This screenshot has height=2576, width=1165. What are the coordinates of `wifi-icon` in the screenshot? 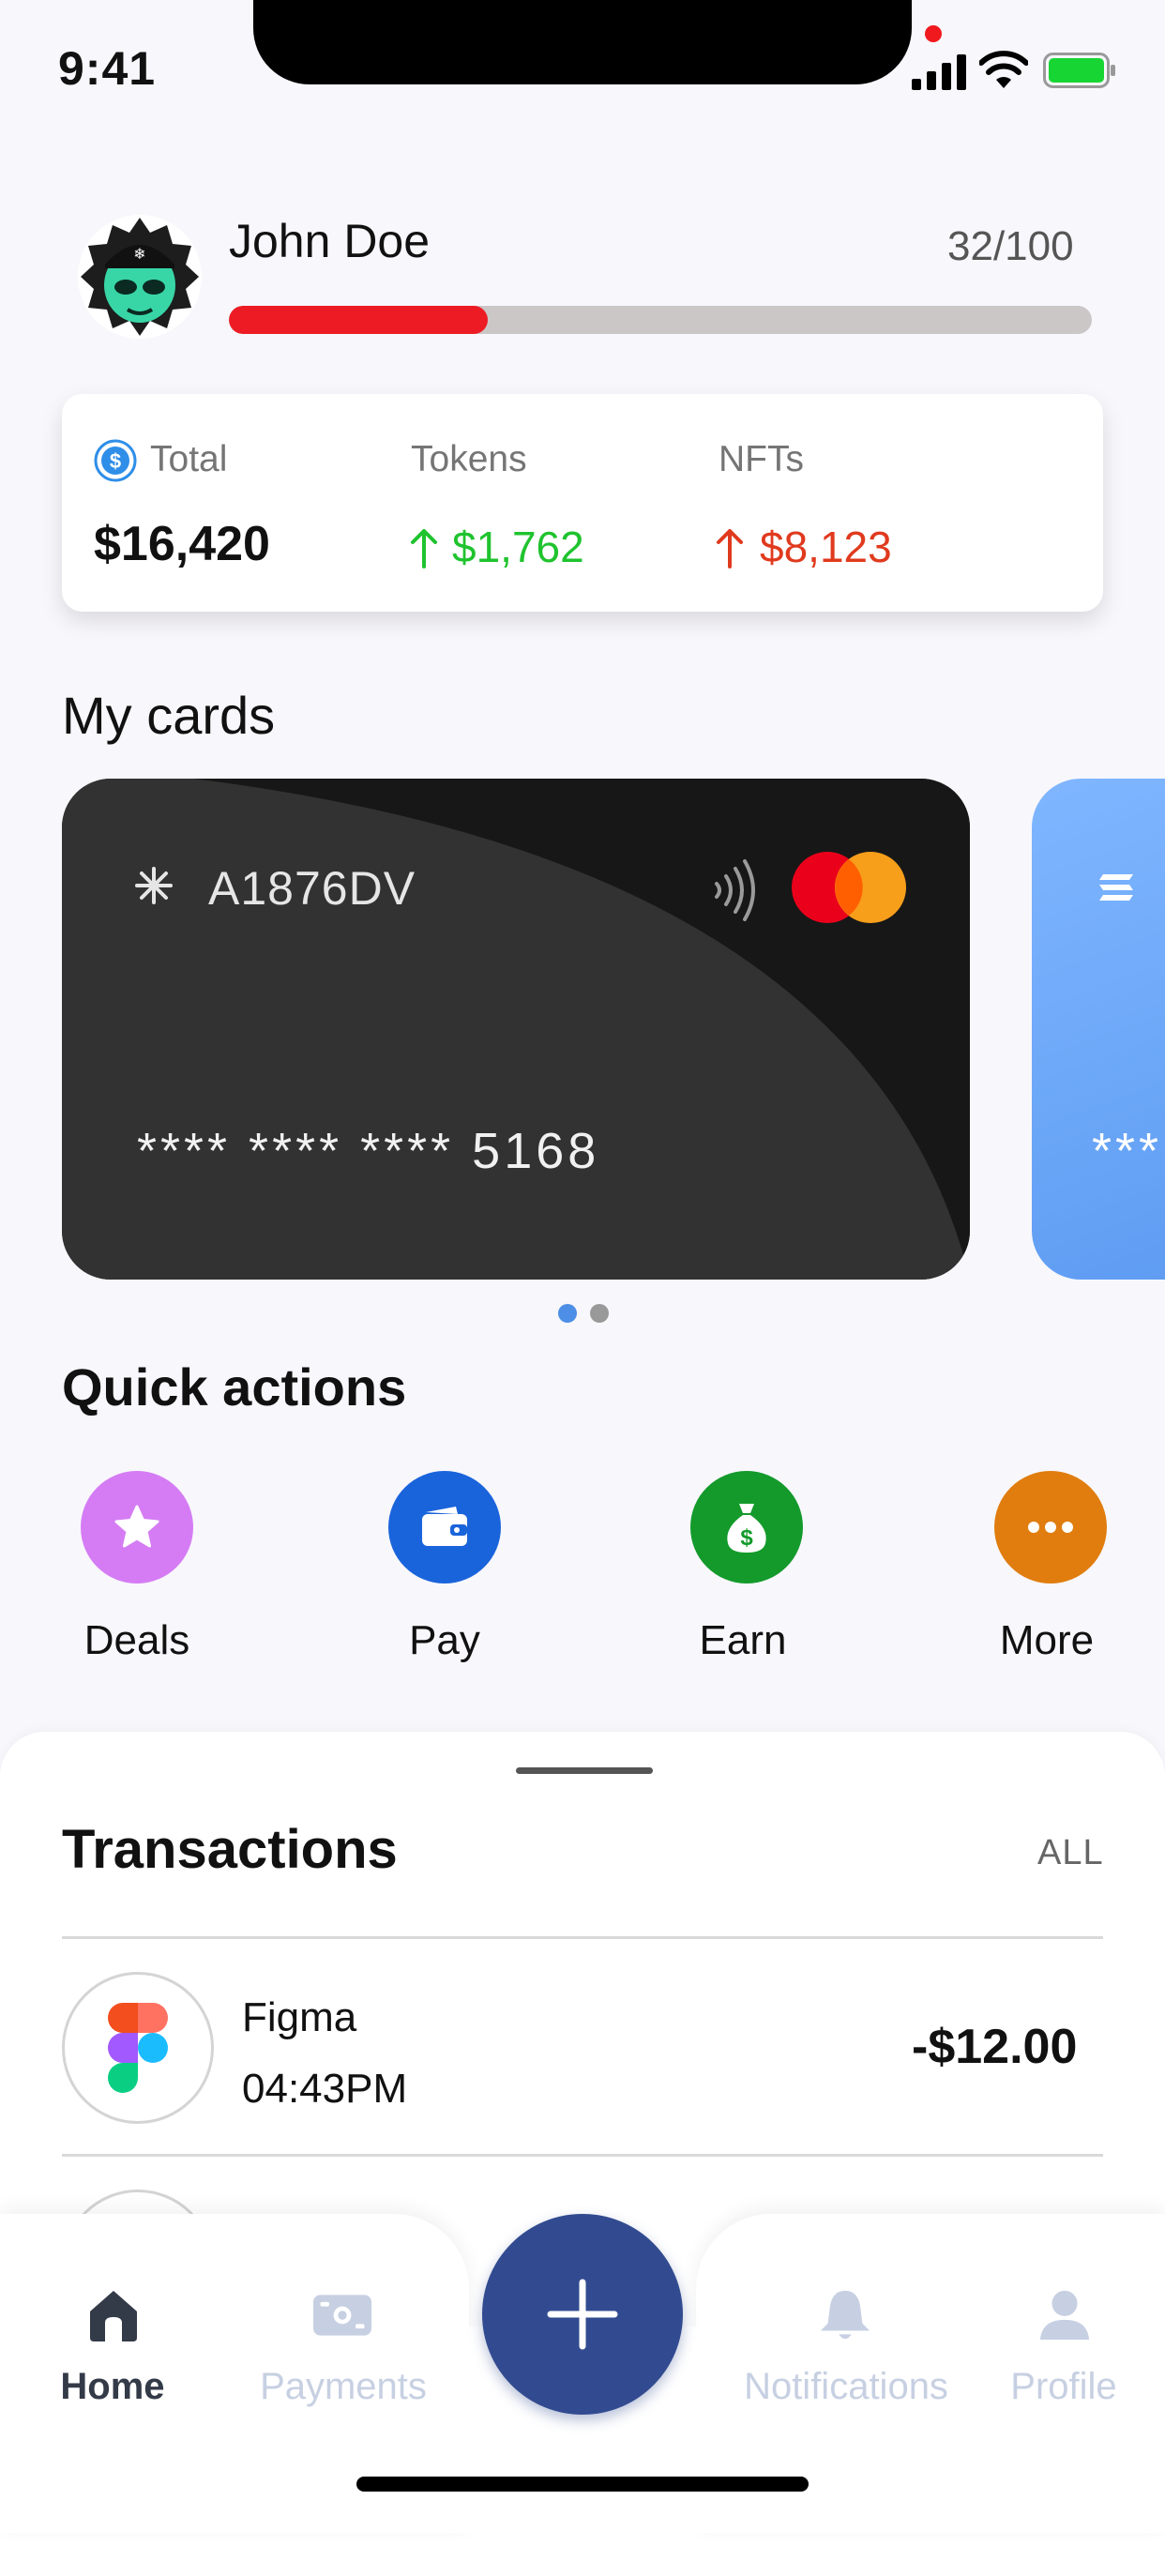 It's located at (1004, 69).